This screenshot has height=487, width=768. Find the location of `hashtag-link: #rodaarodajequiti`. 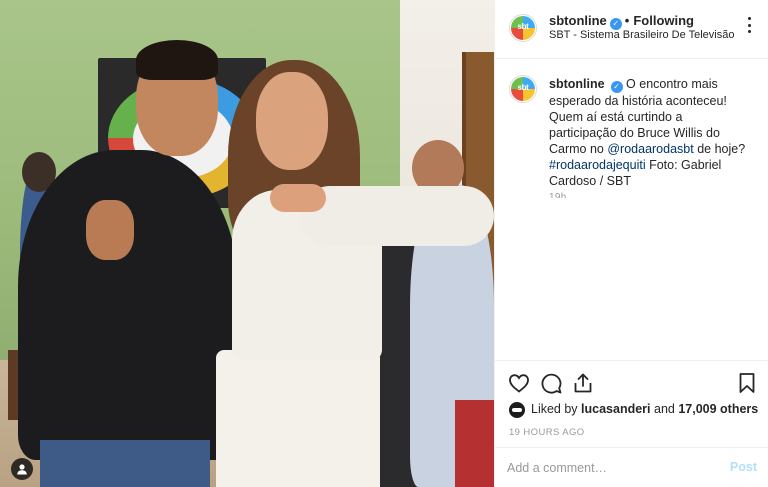

hashtag-link: #rodaarodajequiti is located at coordinates (597, 165).